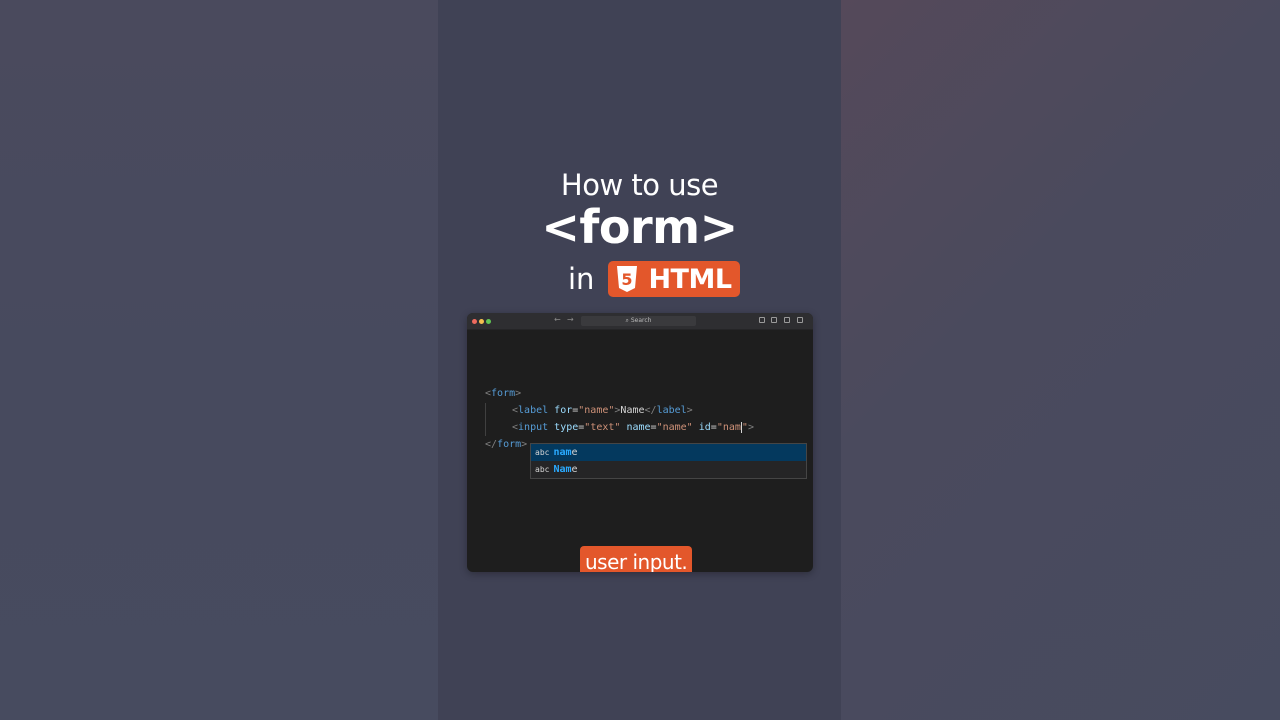 The image size is (1280, 720). What do you see at coordinates (690, 279) in the screenshot?
I see `html-badge-label: HTML` at bounding box center [690, 279].